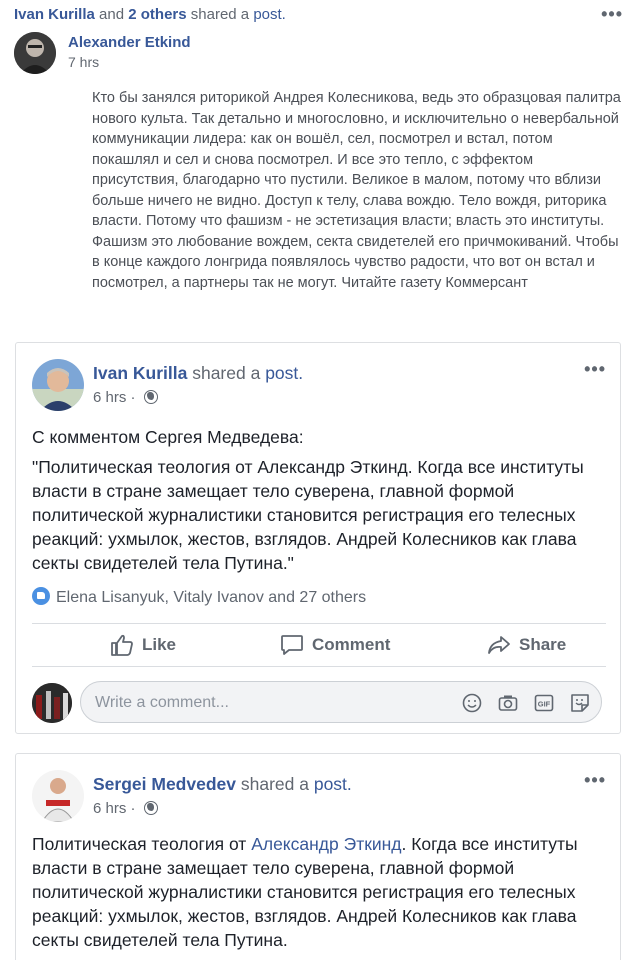 The image size is (635, 960). What do you see at coordinates (122, 645) in the screenshot?
I see `like-thumb-icon` at bounding box center [122, 645].